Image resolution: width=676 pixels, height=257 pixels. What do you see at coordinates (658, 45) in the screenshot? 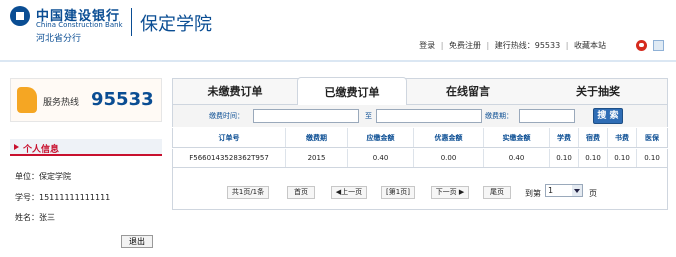
I see `share-icon` at bounding box center [658, 45].